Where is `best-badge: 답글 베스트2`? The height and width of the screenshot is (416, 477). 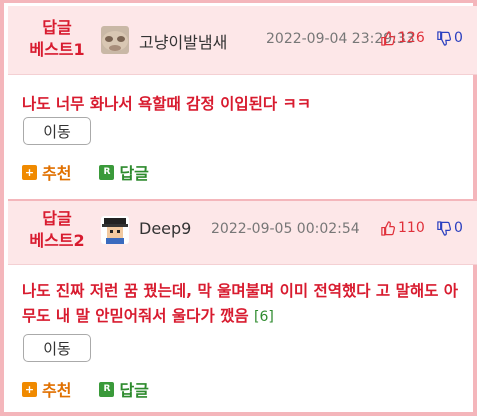
best-badge: 답글 베스트2 is located at coordinates (57, 230).